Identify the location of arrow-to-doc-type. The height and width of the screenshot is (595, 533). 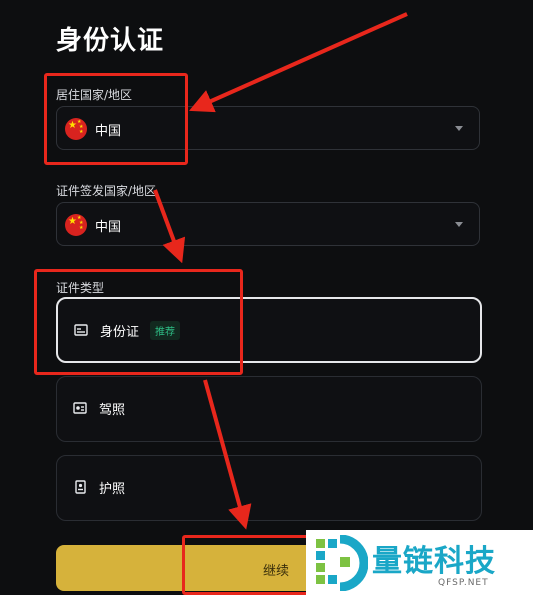
(169, 226).